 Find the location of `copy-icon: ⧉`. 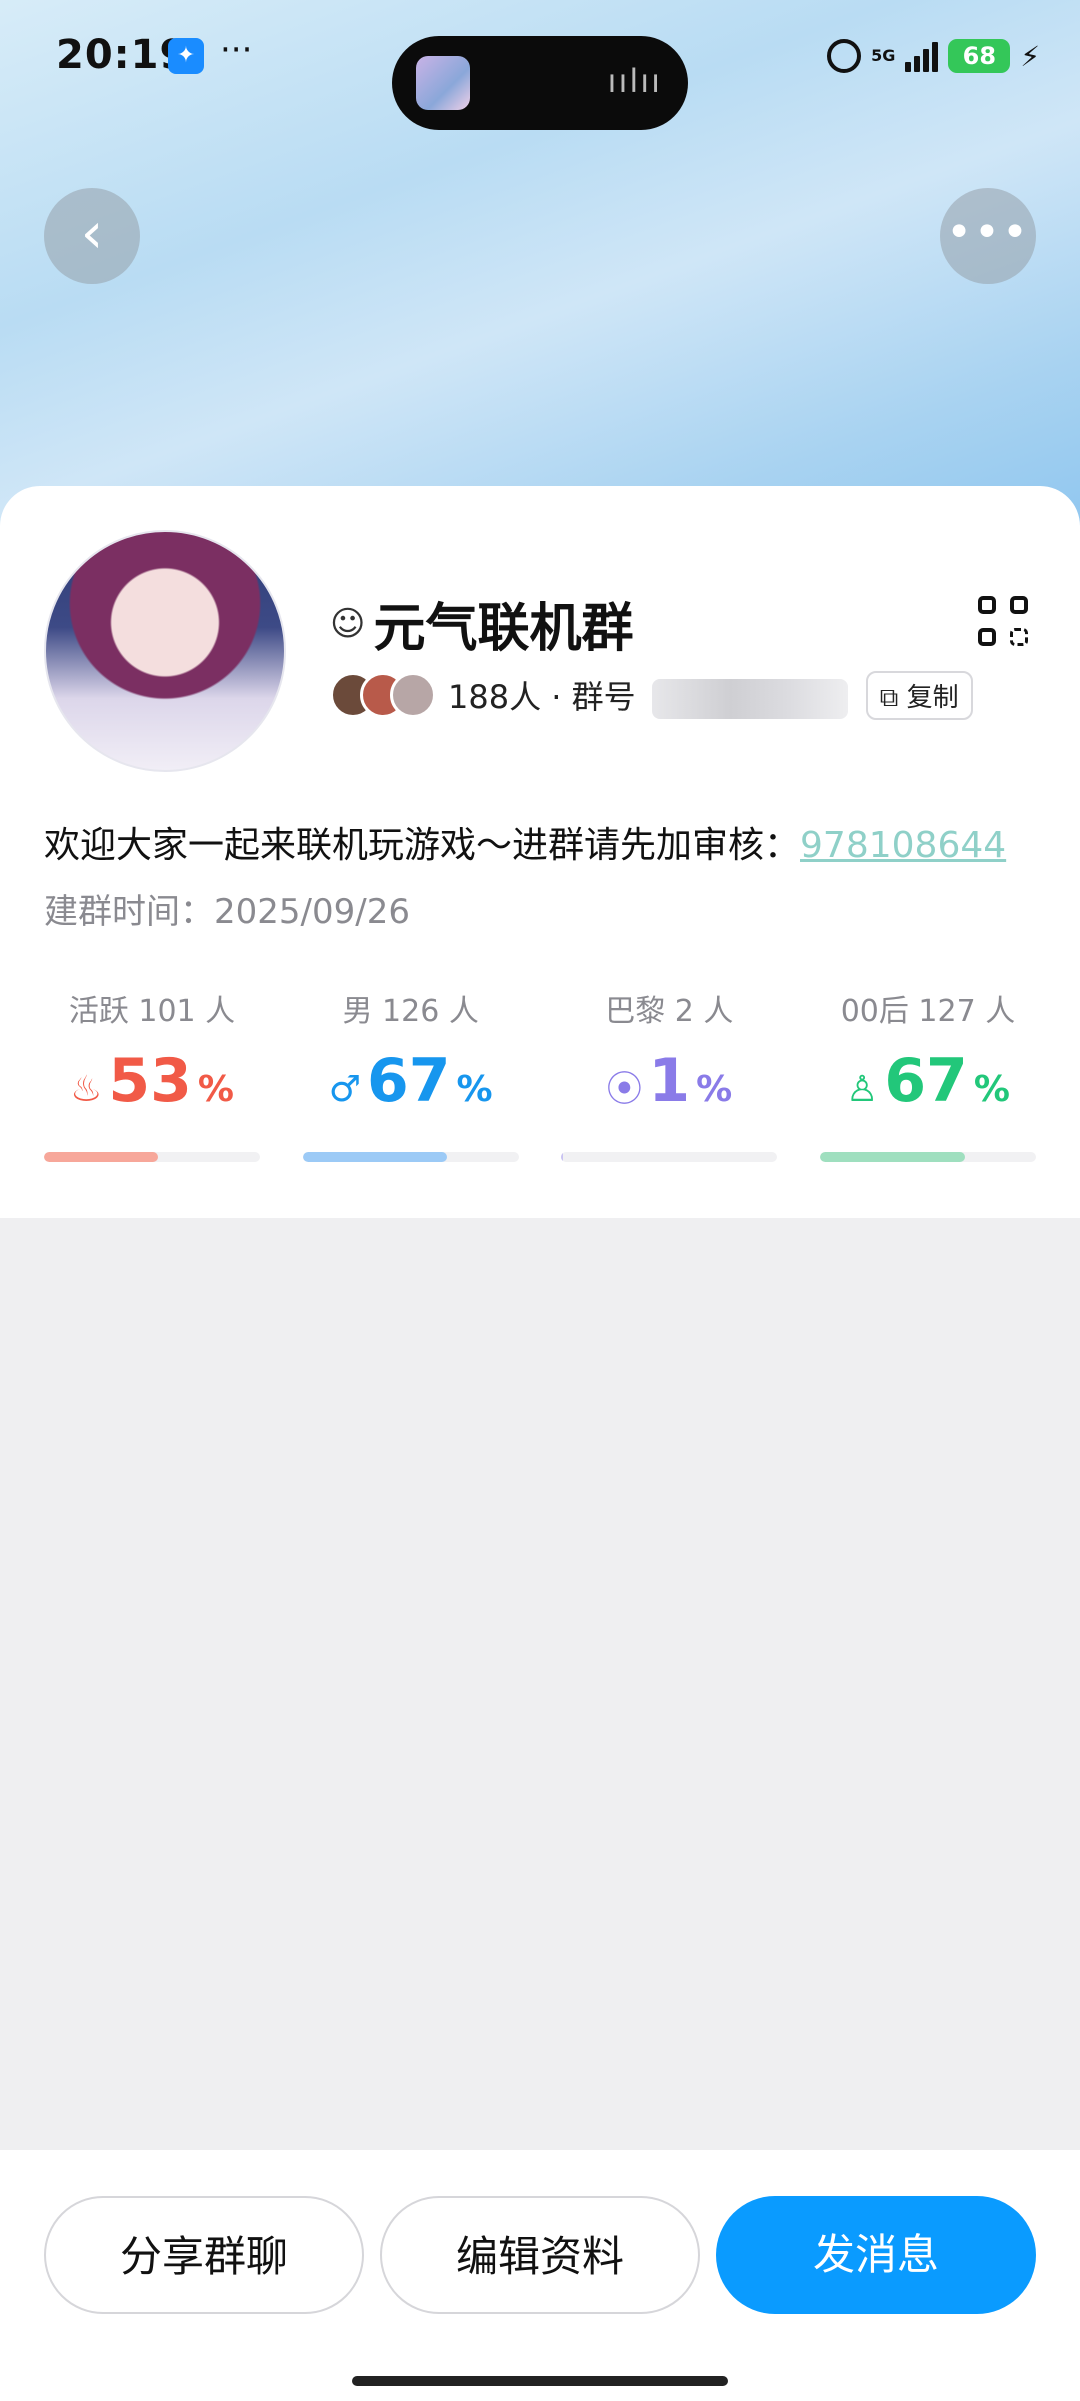

copy-icon: ⧉ is located at coordinates (889, 697).